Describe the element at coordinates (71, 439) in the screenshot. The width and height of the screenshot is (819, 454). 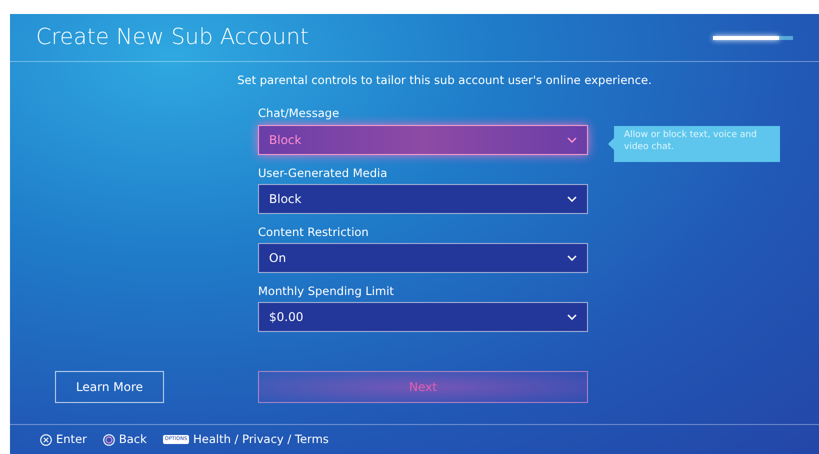
I see `hint-label: Enter` at that location.